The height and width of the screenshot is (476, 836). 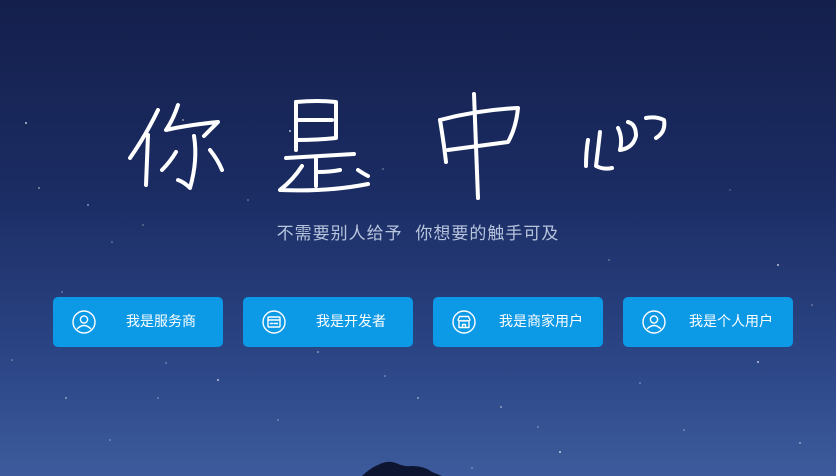 What do you see at coordinates (351, 322) in the screenshot?
I see `developer-label: 我是开发者` at bounding box center [351, 322].